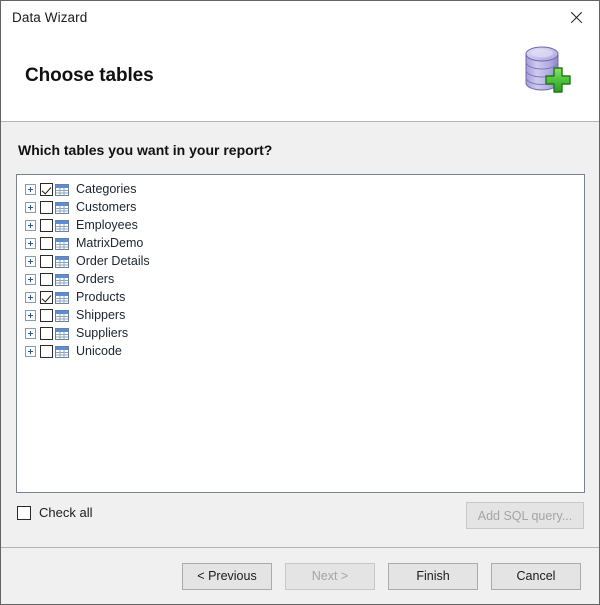 The image size is (600, 605). Describe the element at coordinates (300, 189) in the screenshot. I see `table-tree-row: Categories` at that location.